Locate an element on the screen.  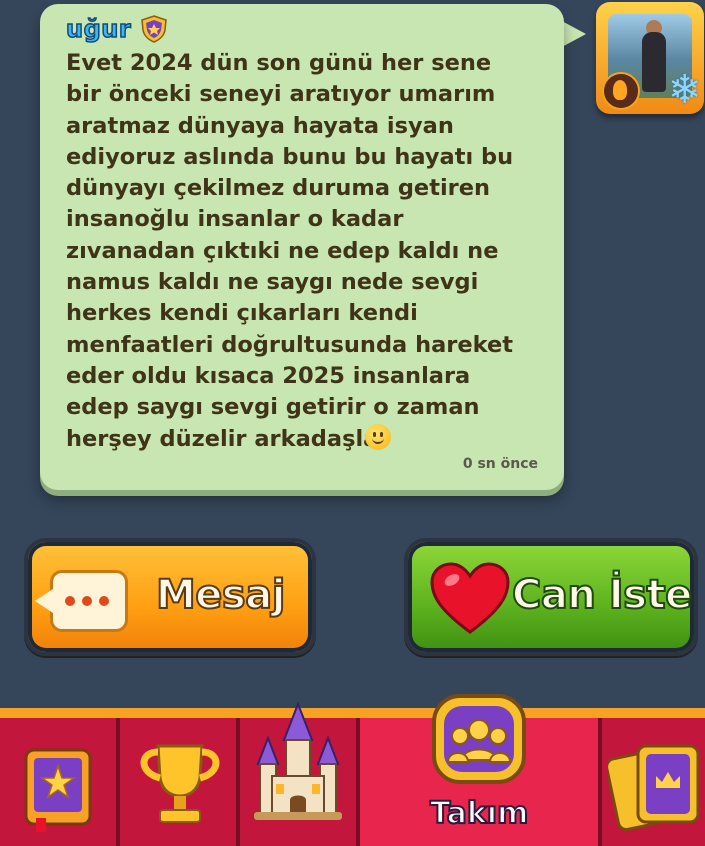
fire-badge-icon is located at coordinates (621, 91).